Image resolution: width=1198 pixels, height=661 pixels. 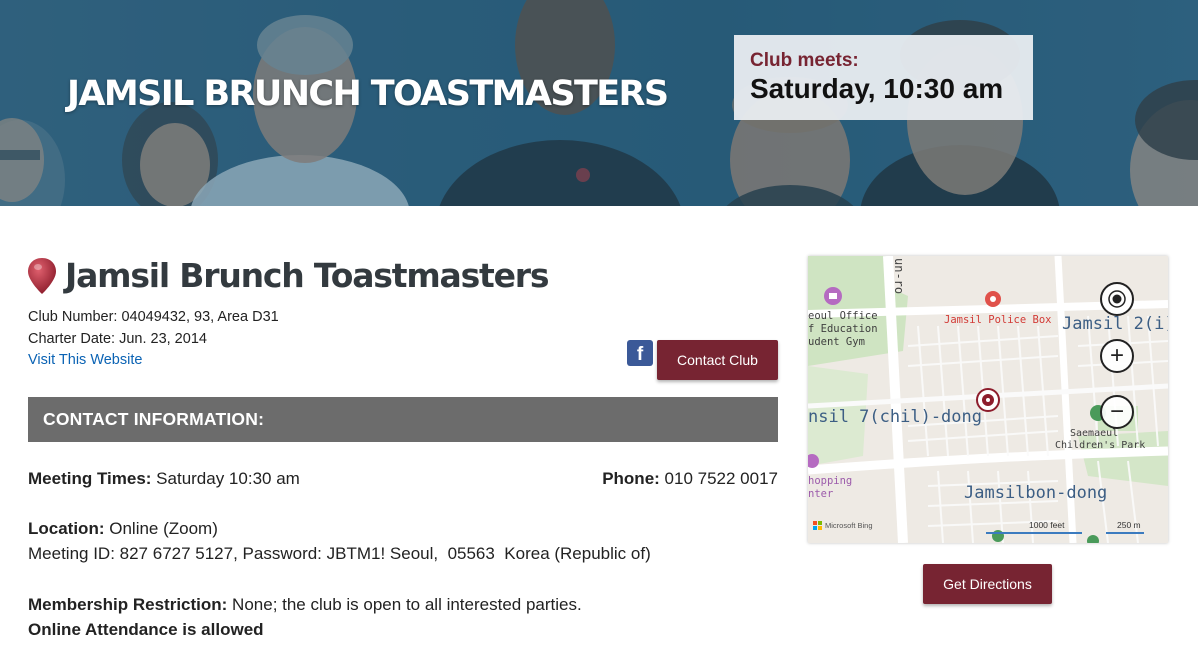 What do you see at coordinates (1094, 433) in the screenshot?
I see `map-label-park-1: Saemaeul` at bounding box center [1094, 433].